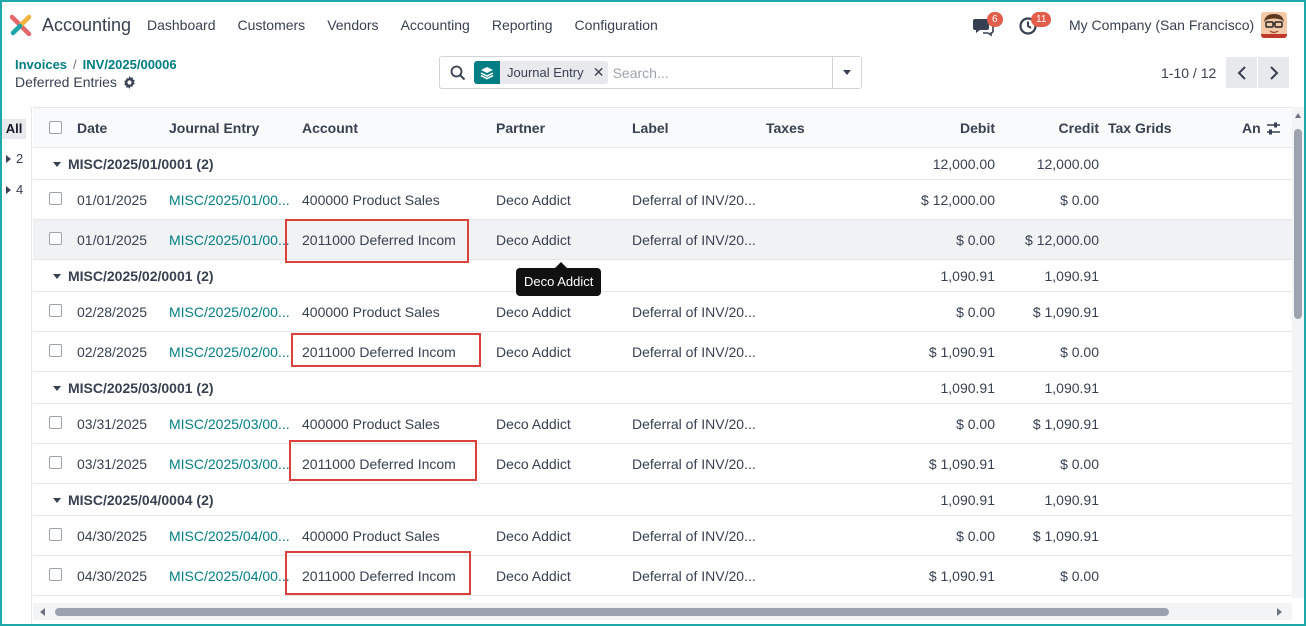 The width and height of the screenshot is (1306, 626). What do you see at coordinates (559, 279) in the screenshot?
I see `partner-tooltip: Deco Addict` at bounding box center [559, 279].